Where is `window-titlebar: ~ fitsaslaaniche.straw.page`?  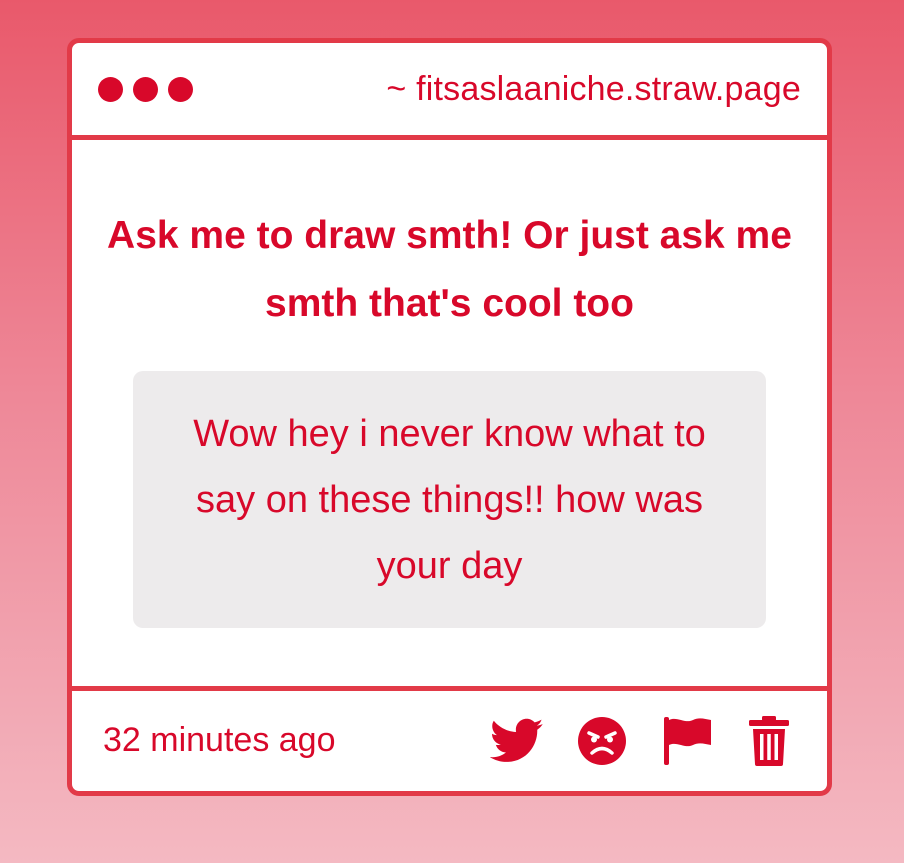
window-titlebar: ~ fitsaslaaniche.straw.page is located at coordinates (449, 91).